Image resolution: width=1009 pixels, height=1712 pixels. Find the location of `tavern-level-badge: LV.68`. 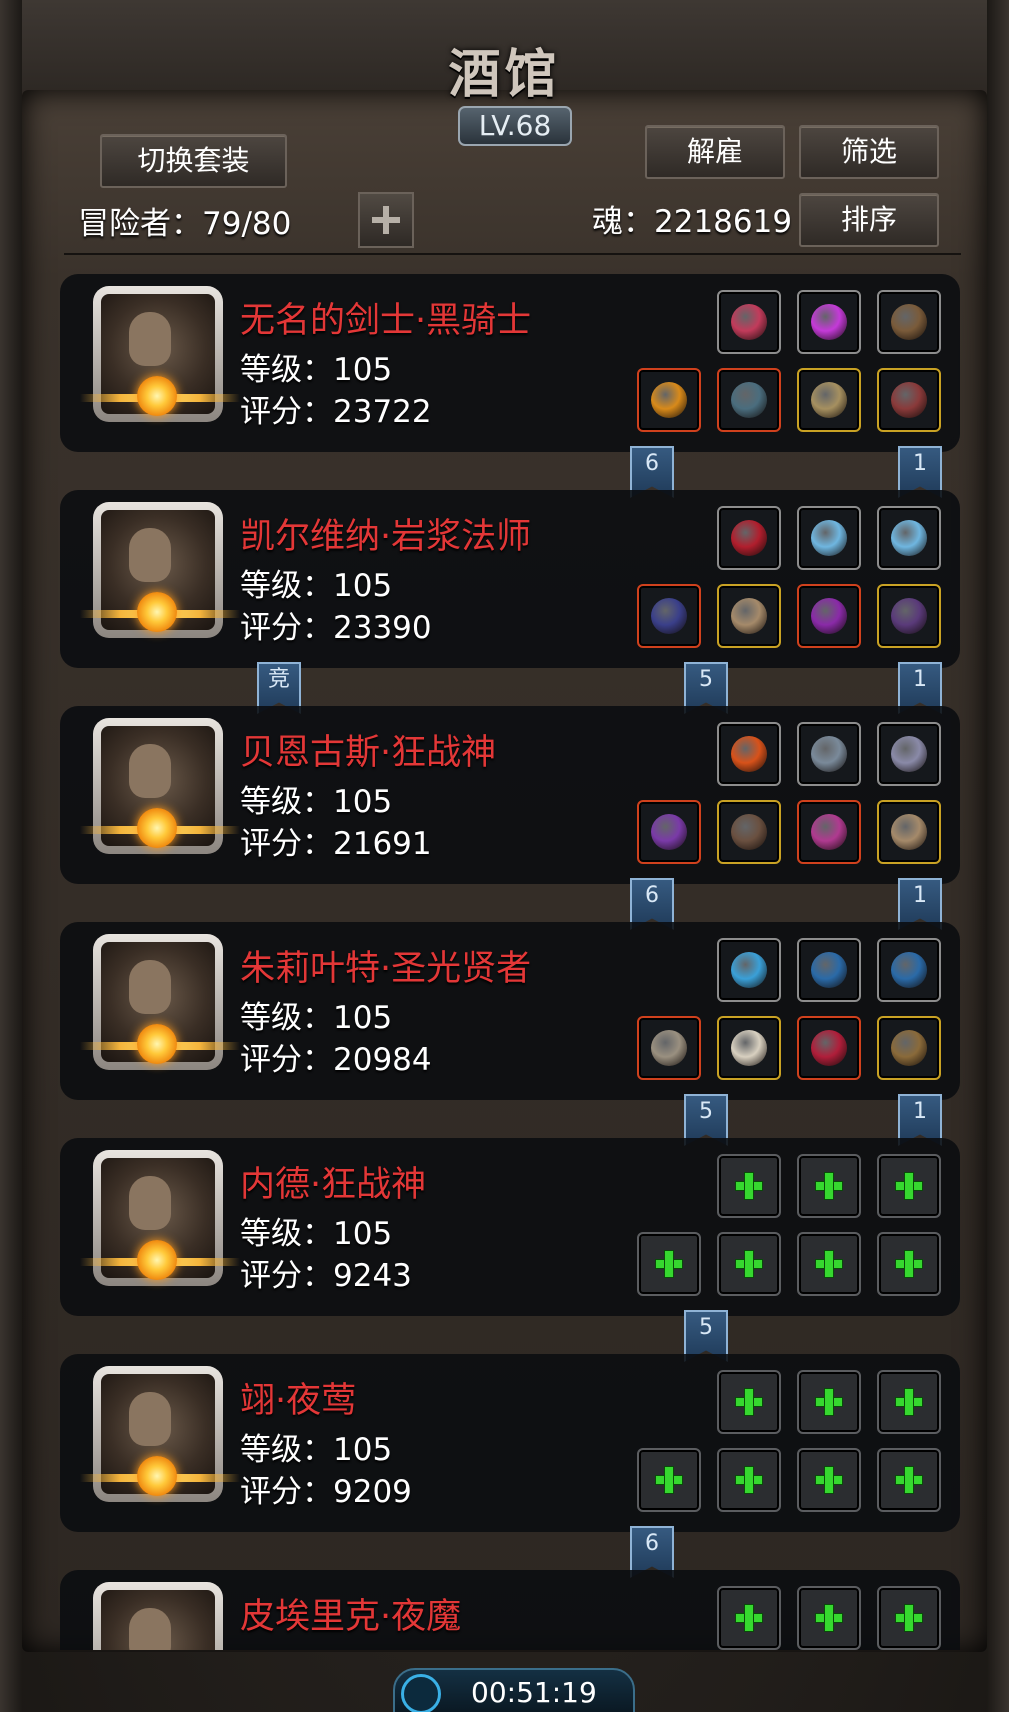

tavern-level-badge: LV.68 is located at coordinates (515, 126).